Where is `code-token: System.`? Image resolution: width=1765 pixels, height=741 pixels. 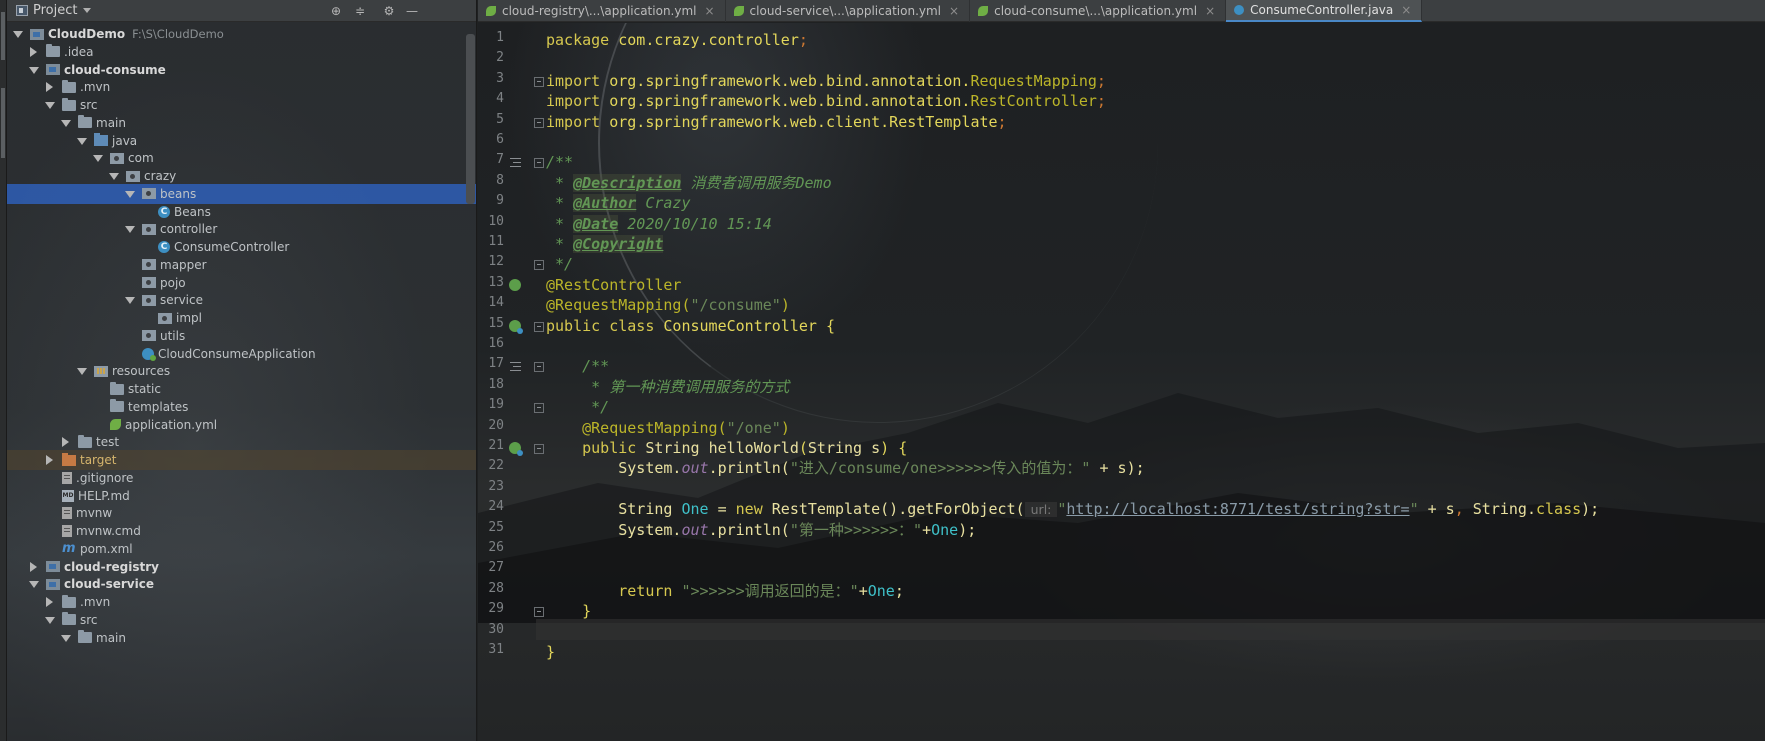
code-token: System. is located at coordinates (614, 468).